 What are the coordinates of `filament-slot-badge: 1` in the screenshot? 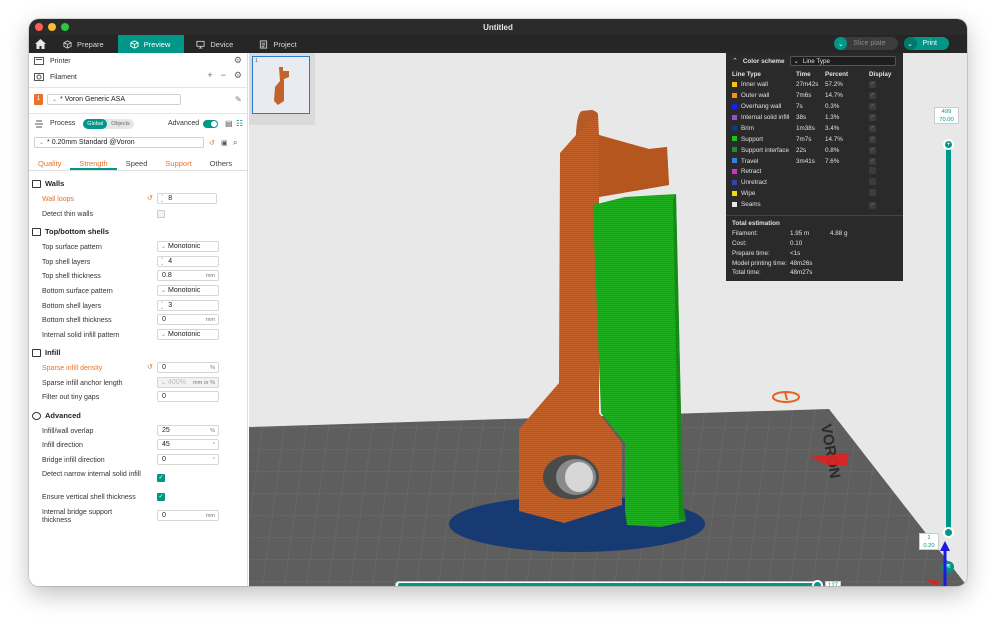 It's located at (38, 99).